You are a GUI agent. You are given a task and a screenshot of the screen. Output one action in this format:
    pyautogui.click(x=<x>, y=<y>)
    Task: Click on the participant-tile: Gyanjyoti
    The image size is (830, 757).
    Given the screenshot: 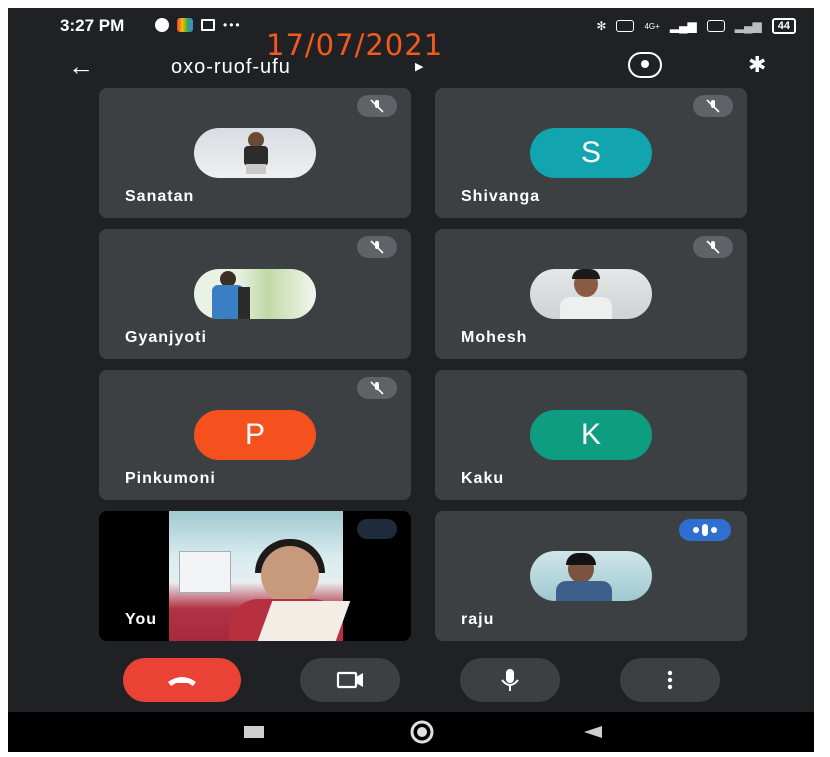 What is the action you would take?
    pyautogui.click(x=255, y=294)
    